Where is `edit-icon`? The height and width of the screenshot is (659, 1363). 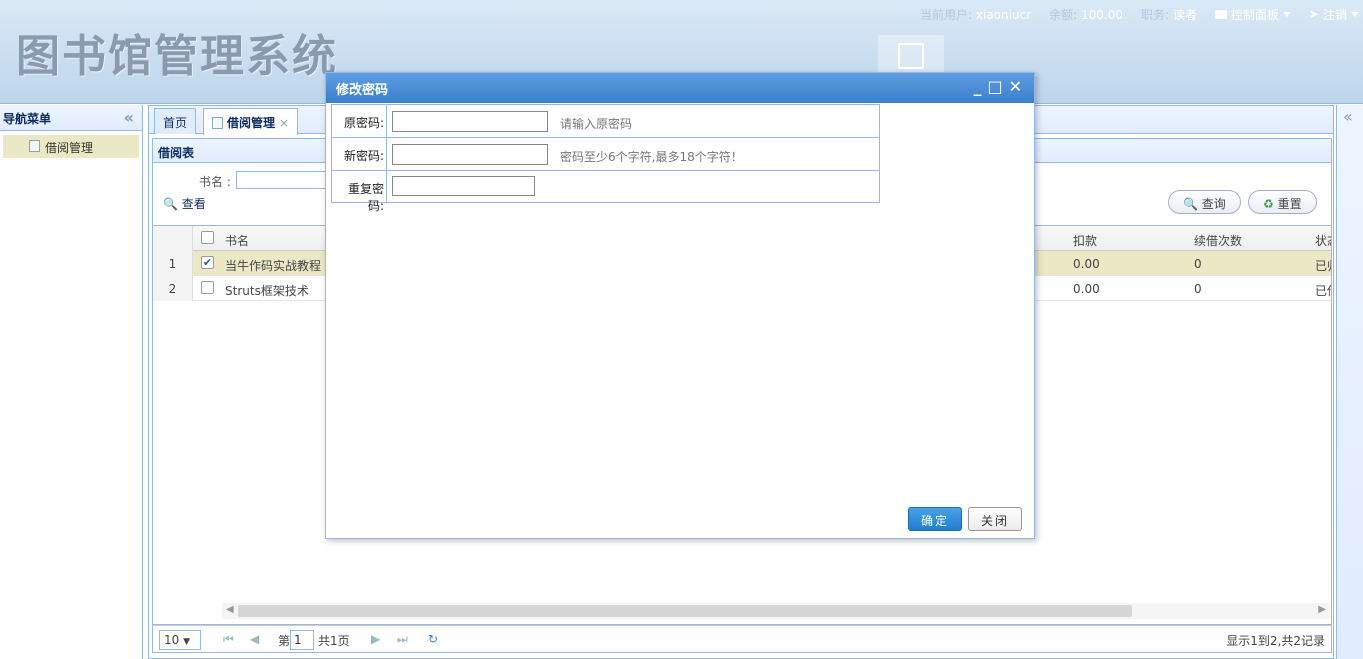
edit-icon is located at coordinates (911, 56).